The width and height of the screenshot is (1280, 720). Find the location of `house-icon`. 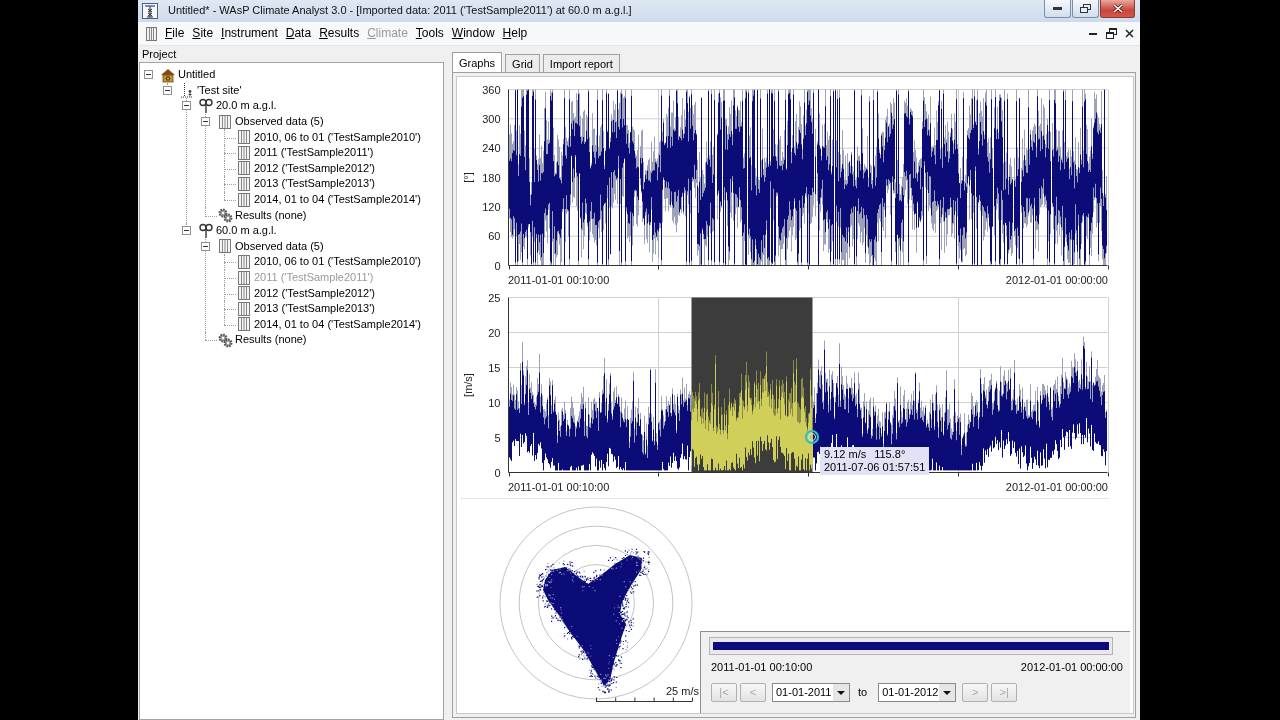

house-icon is located at coordinates (168, 74).